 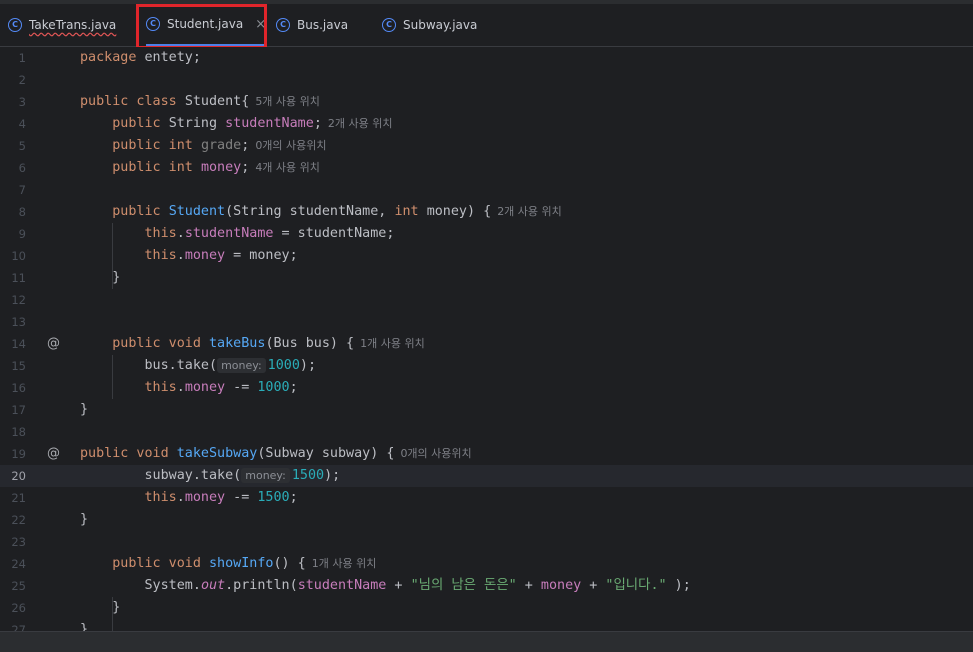 I want to click on tab-bus: C Bus.java, so click(x=312, y=25).